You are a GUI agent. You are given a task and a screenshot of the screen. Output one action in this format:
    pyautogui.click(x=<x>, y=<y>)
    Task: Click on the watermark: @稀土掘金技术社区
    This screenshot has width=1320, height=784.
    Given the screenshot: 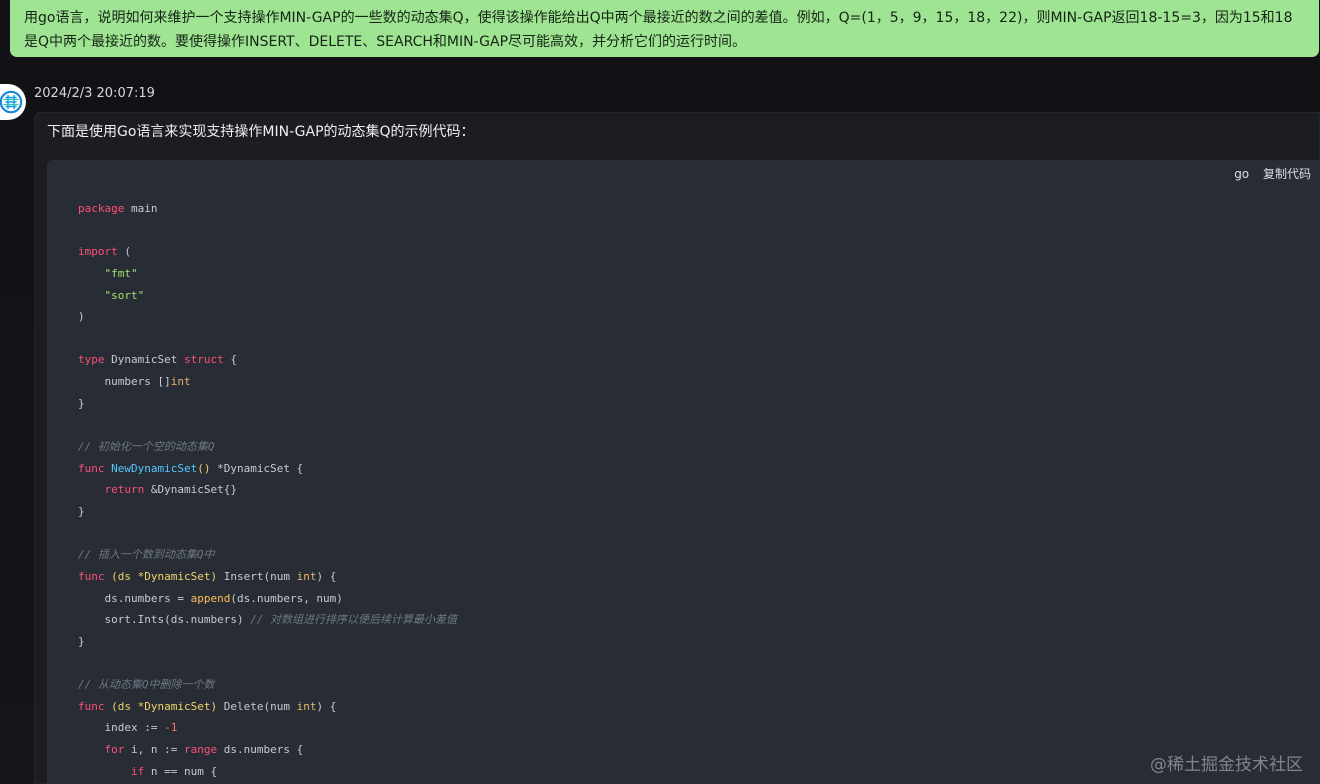 What is the action you would take?
    pyautogui.click(x=1226, y=765)
    